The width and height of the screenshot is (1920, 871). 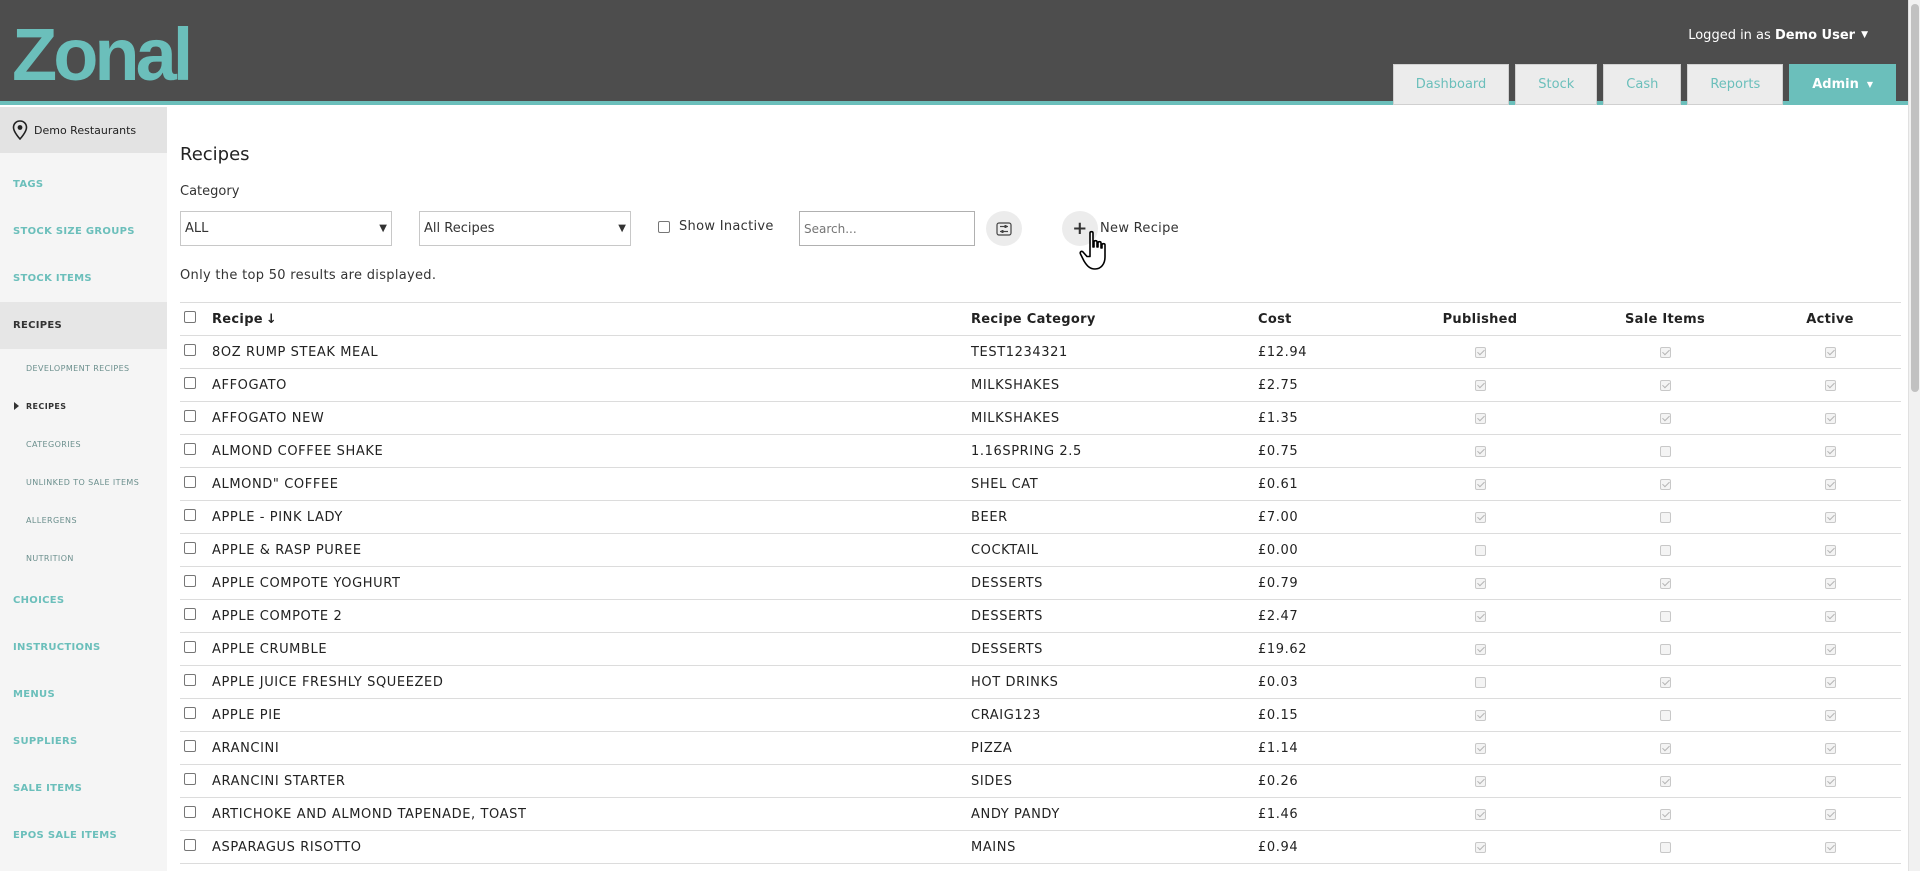 What do you see at coordinates (591, 781) in the screenshot?
I see `recipe-name: ARANCINI STARTER` at bounding box center [591, 781].